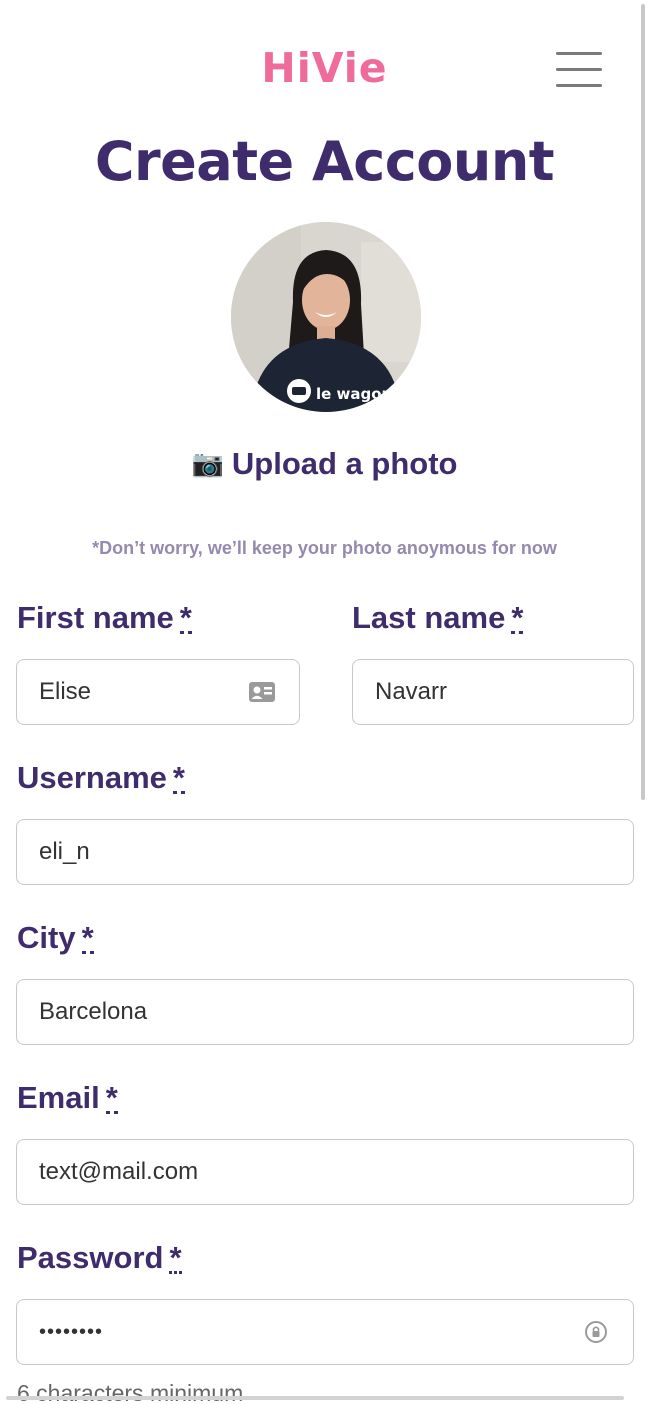 This screenshot has width=649, height=1404. What do you see at coordinates (324, 68) in the screenshot?
I see `brand-logo: HiVie` at bounding box center [324, 68].